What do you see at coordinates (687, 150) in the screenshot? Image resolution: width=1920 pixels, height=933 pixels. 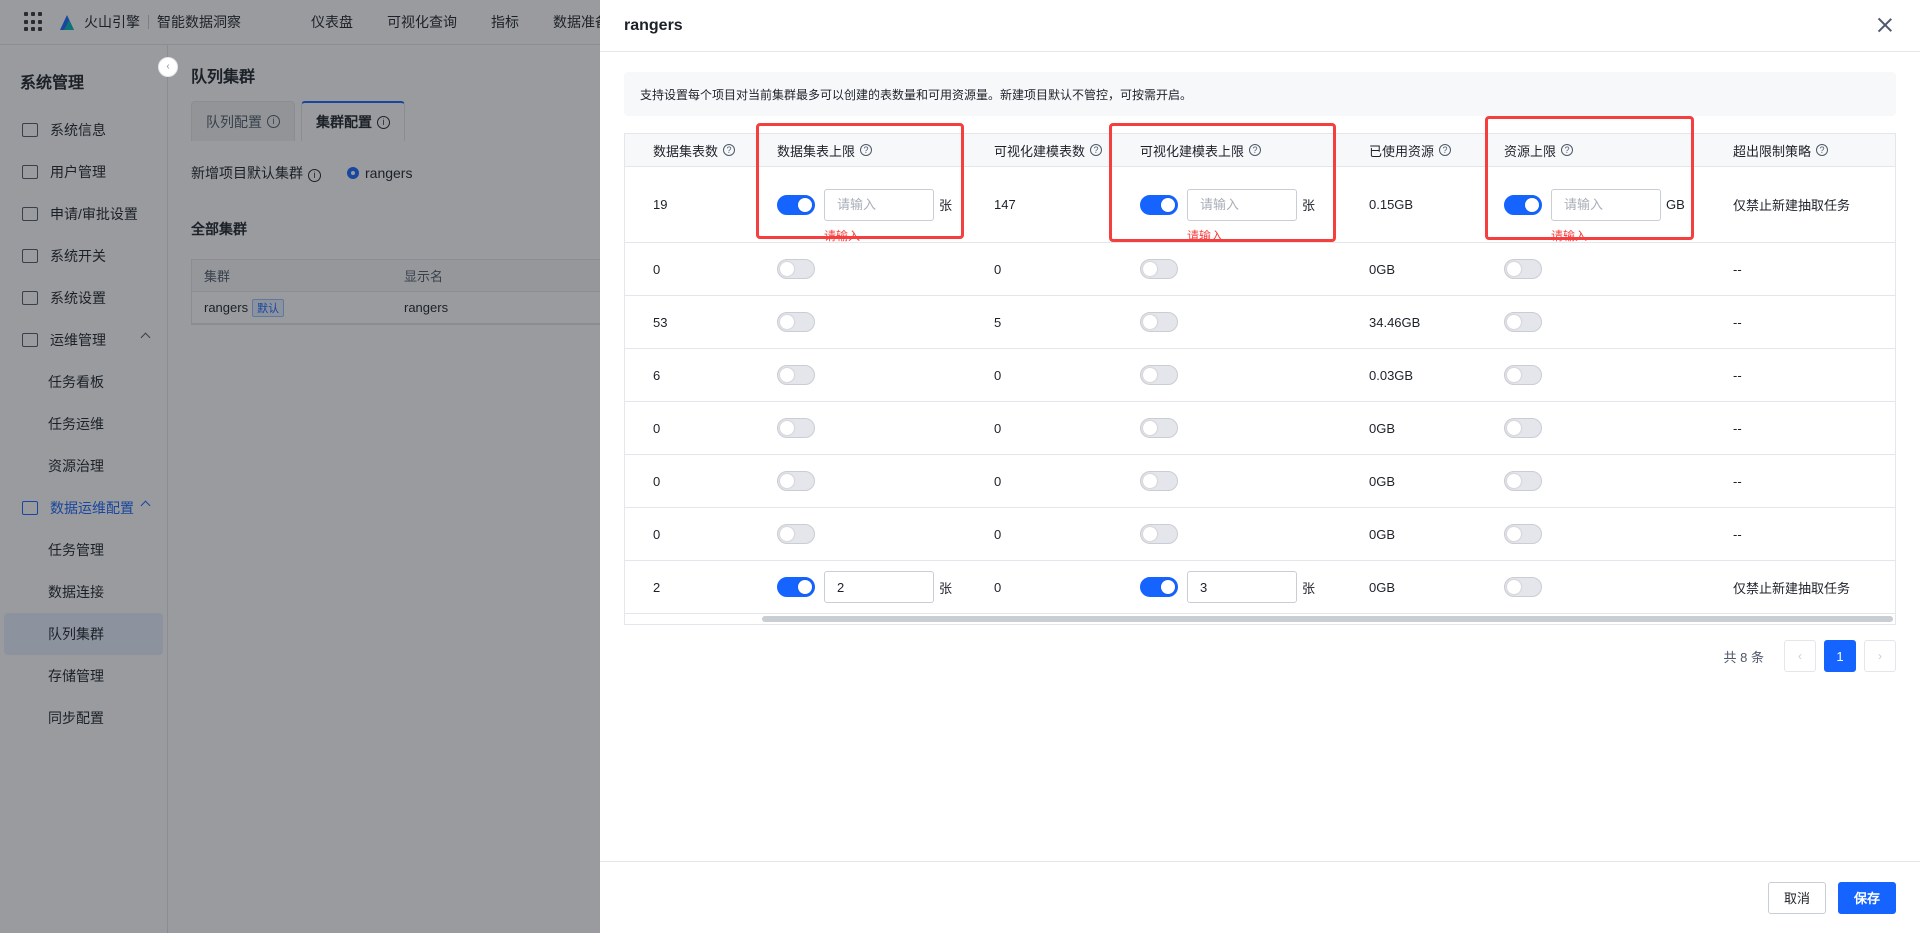 I see `column-header-dataset-count: 数据集表数?` at bounding box center [687, 150].